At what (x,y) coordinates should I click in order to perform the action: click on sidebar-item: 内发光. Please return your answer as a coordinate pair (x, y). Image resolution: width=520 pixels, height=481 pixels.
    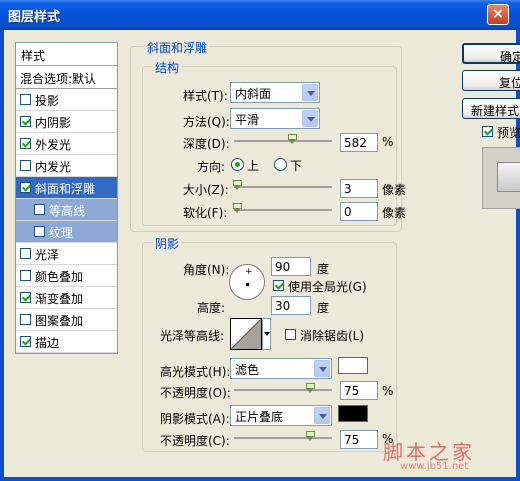
    Looking at the image, I should click on (66, 166).